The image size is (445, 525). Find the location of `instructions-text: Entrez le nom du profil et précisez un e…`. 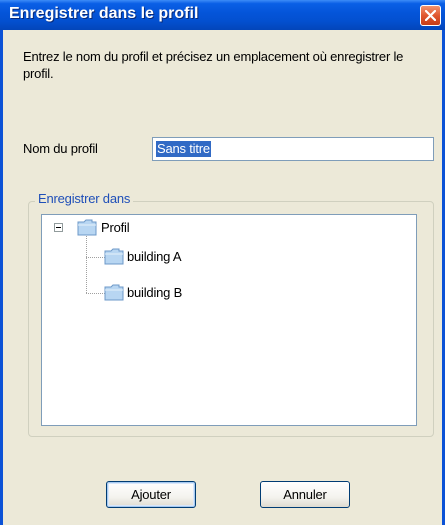

instructions-text: Entrez le nom du profil et précisez un e… is located at coordinates (213, 65).